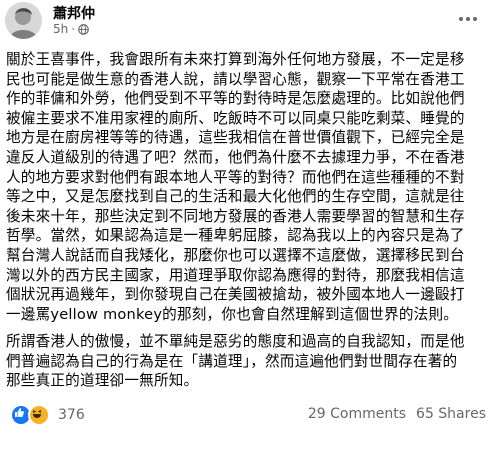 This screenshot has height=450, width=499. What do you see at coordinates (235, 197) in the screenshot?
I see `text-line: 等之中，又是怎麼找到自己的生活和最大化他們的生存空間，這就是往` at bounding box center [235, 197].